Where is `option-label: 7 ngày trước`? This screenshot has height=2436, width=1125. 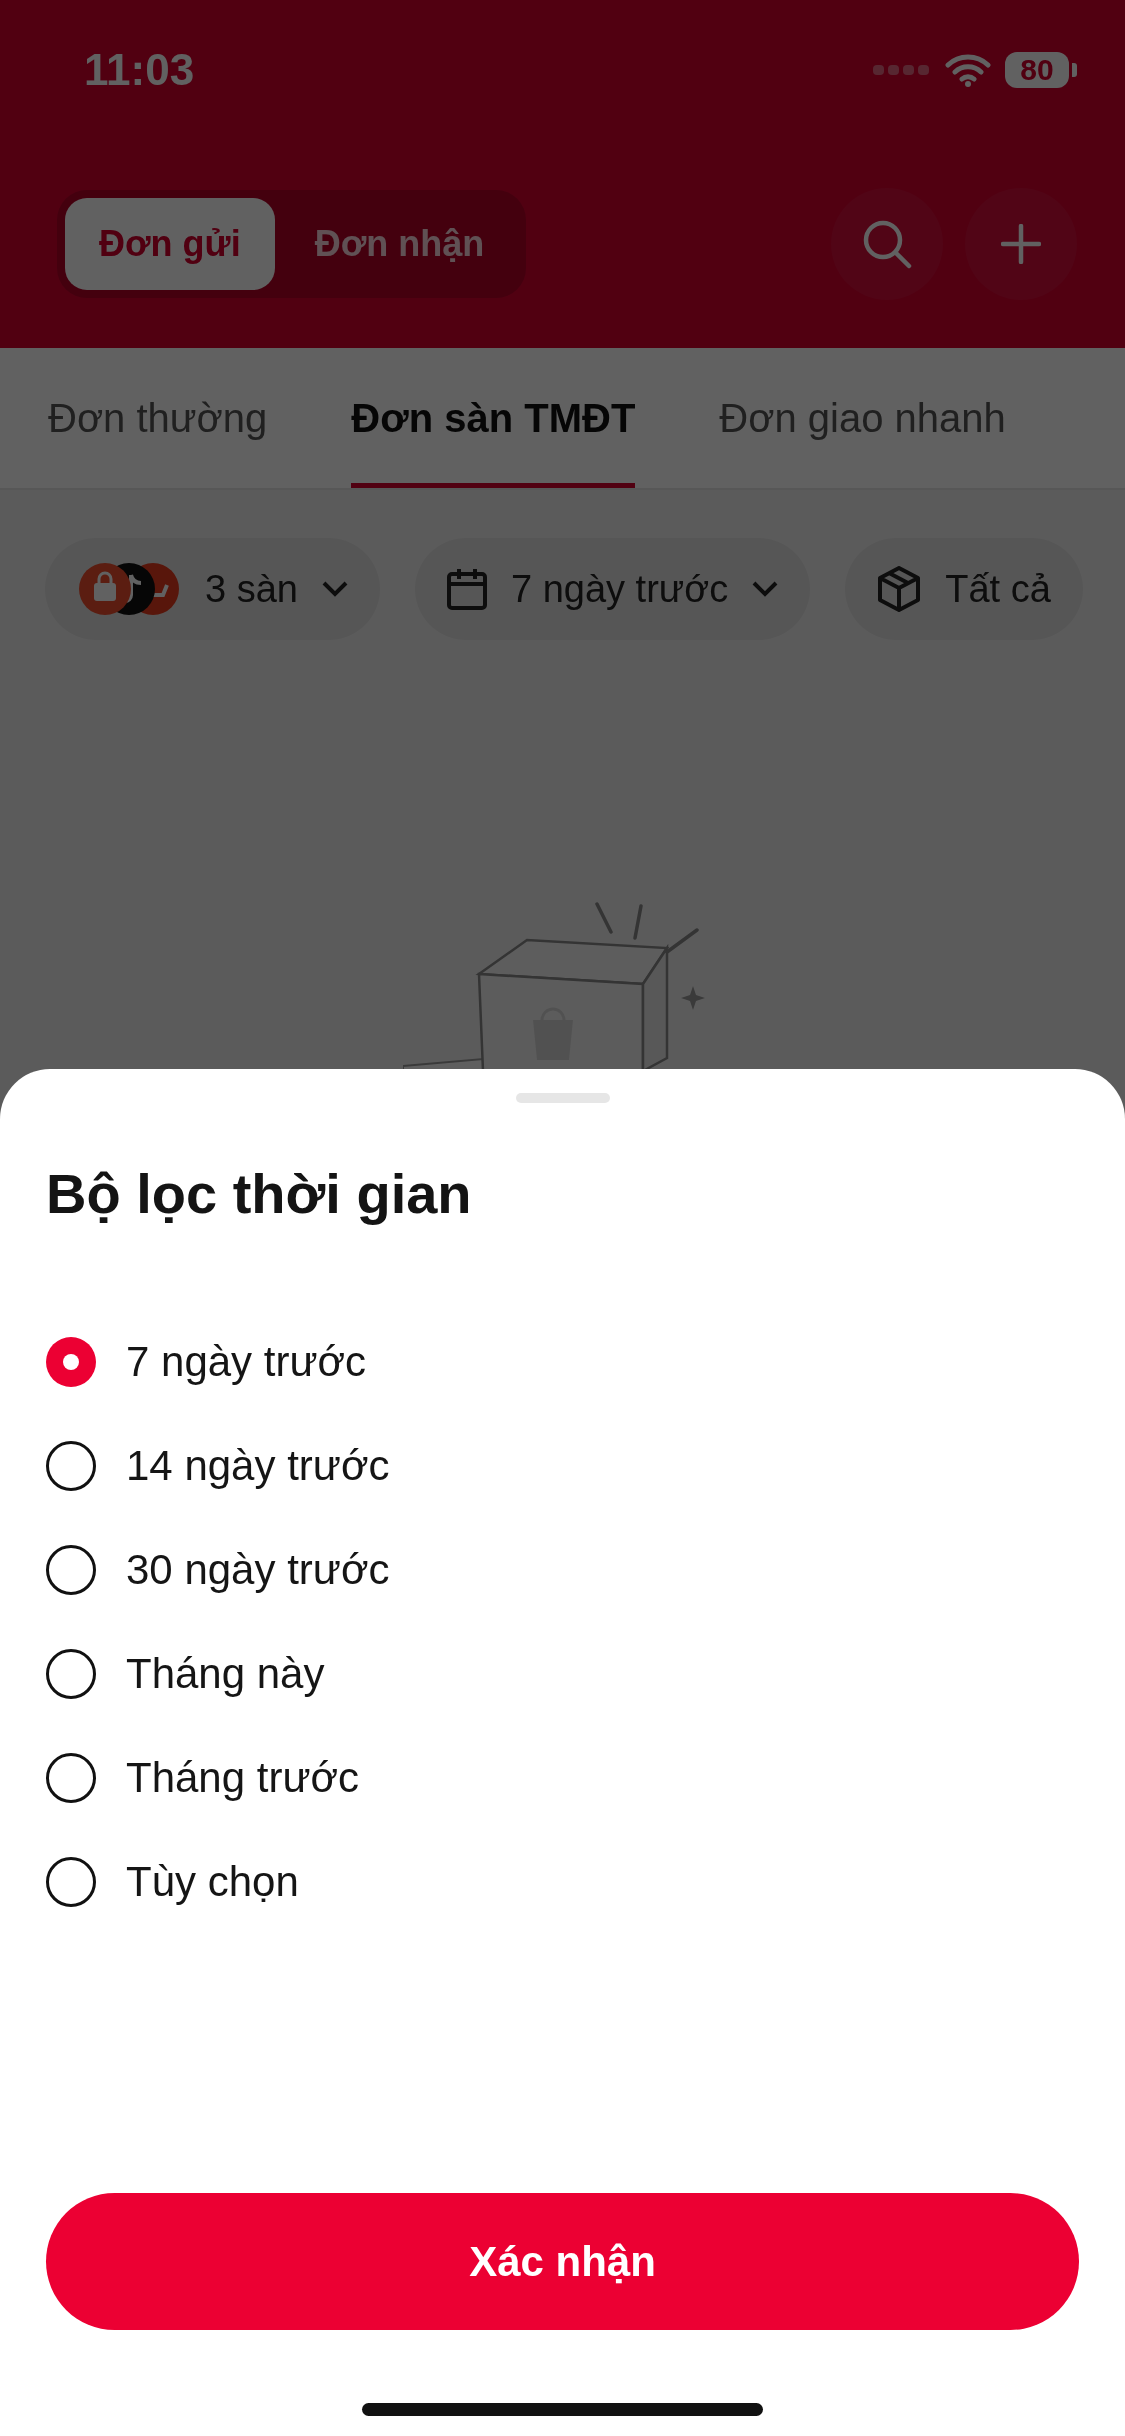 option-label: 7 ngày trước is located at coordinates (246, 1362).